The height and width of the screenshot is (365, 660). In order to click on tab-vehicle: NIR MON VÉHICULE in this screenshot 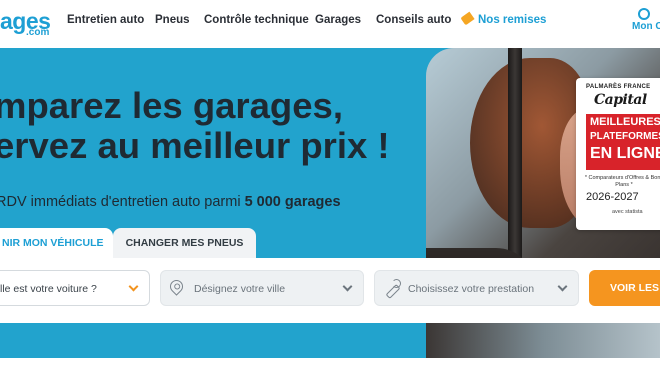, I will do `click(56, 243)`.